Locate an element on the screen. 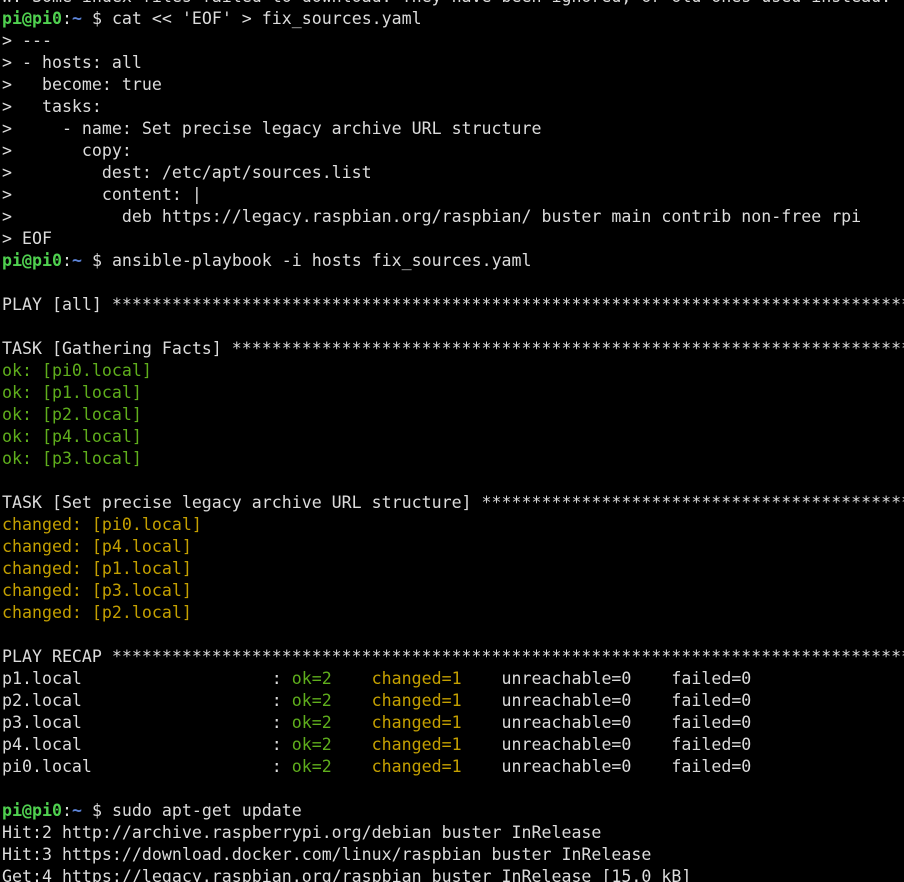 The width and height of the screenshot is (904, 882). ok-status-text: ok: [p3.local] is located at coordinates (72, 458).